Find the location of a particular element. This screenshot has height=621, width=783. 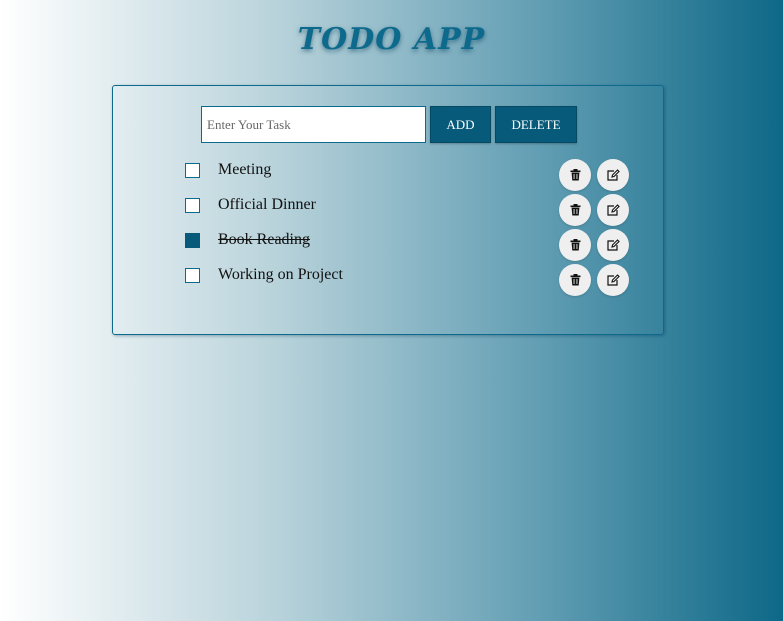

task-label: Official Dinner is located at coordinates (267, 204).